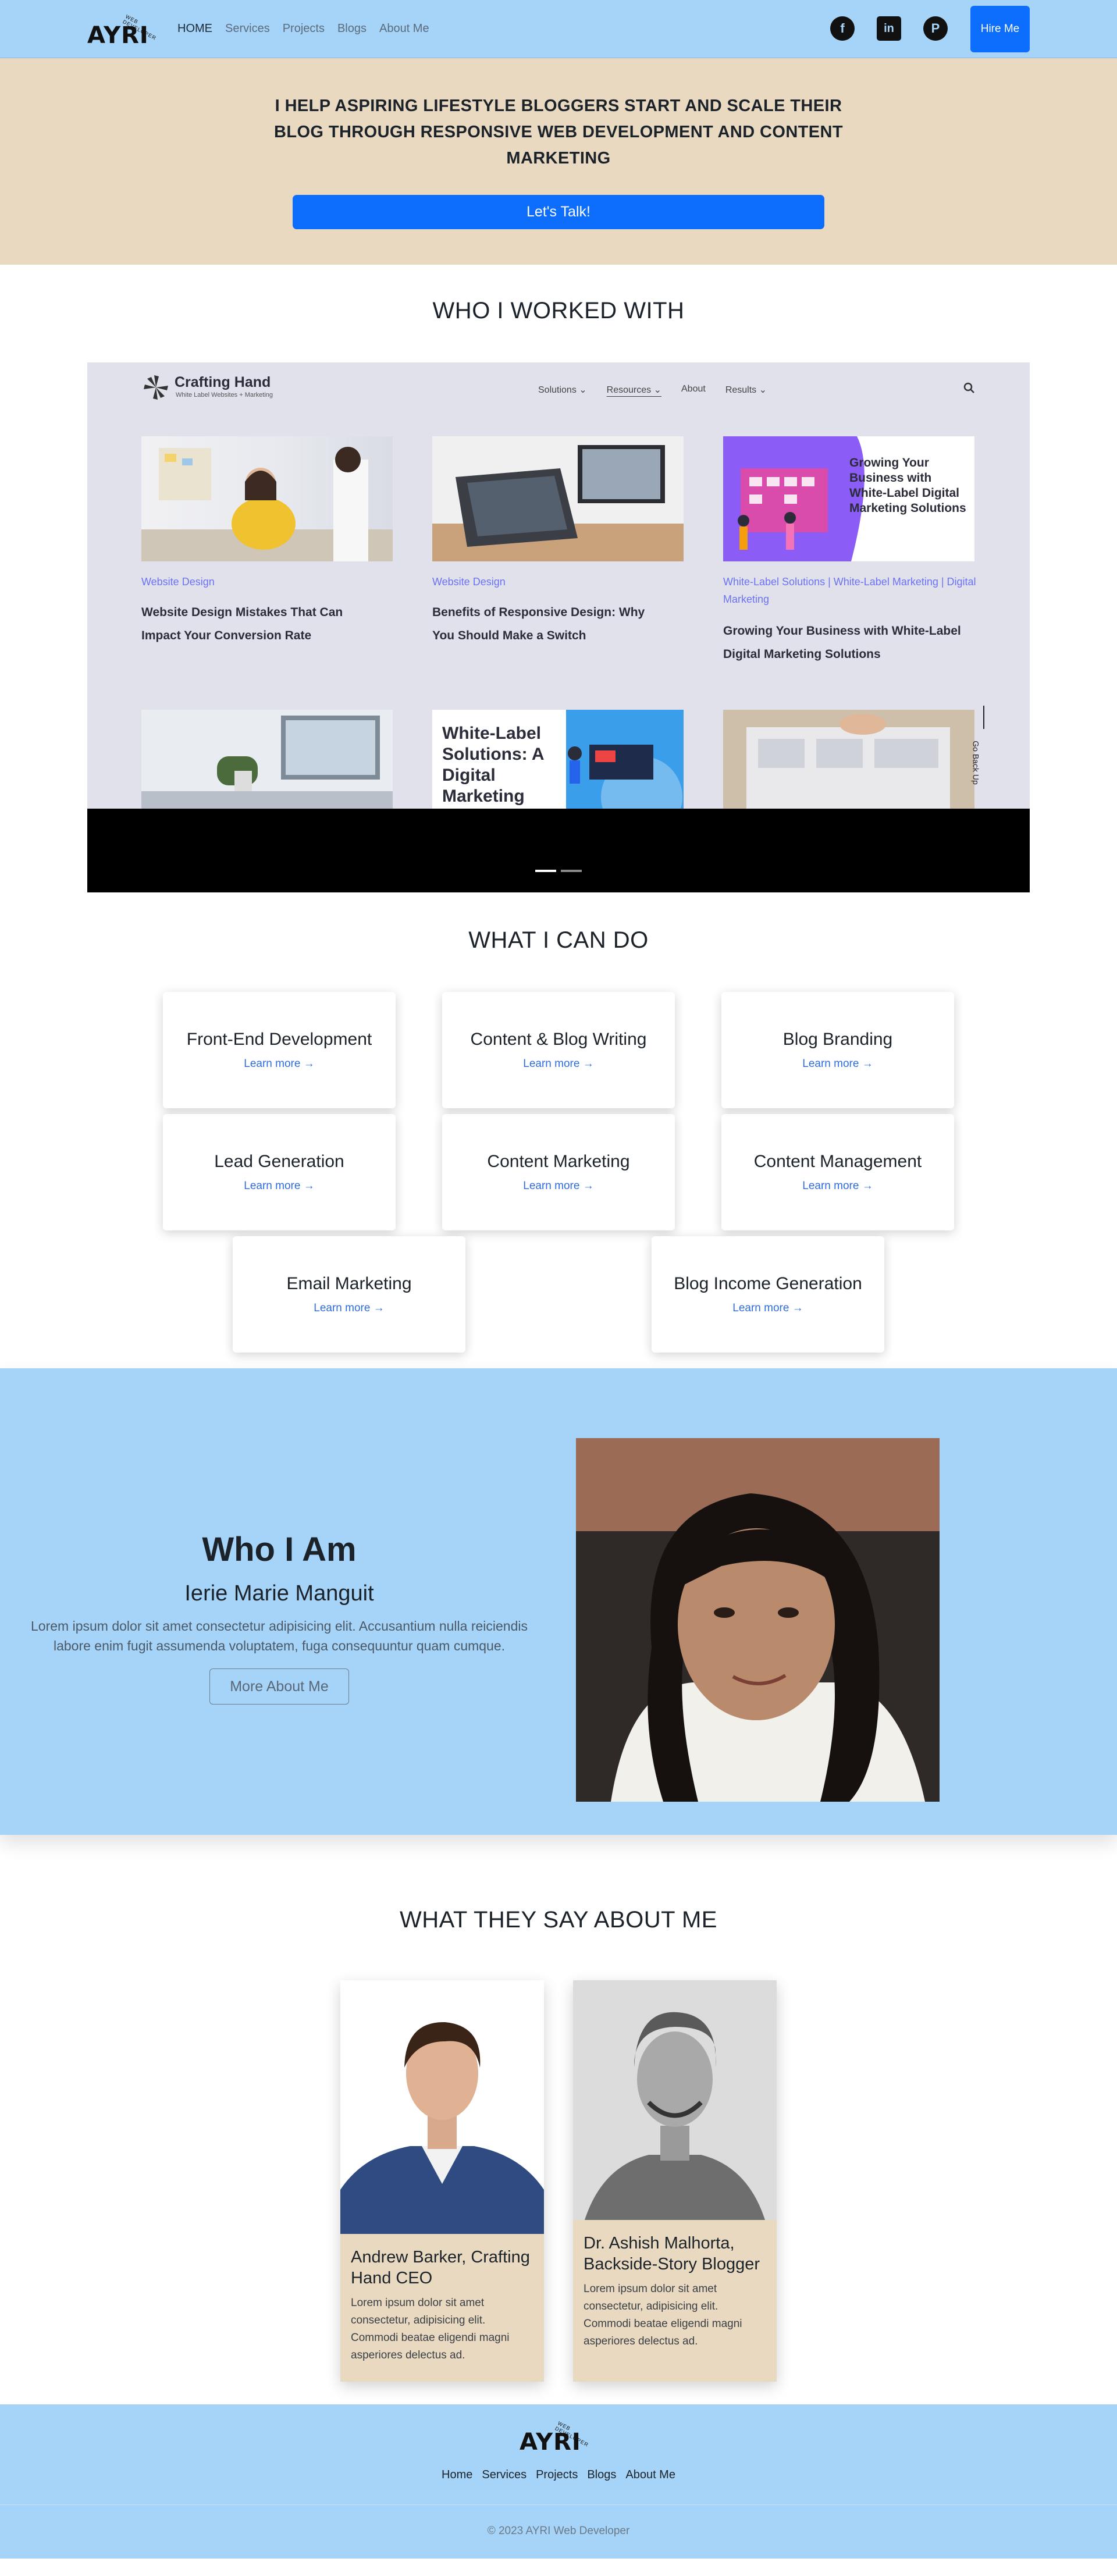 The width and height of the screenshot is (1117, 2576). Describe the element at coordinates (279, 1549) in the screenshot. I see `about-heading: Who I Am` at that location.